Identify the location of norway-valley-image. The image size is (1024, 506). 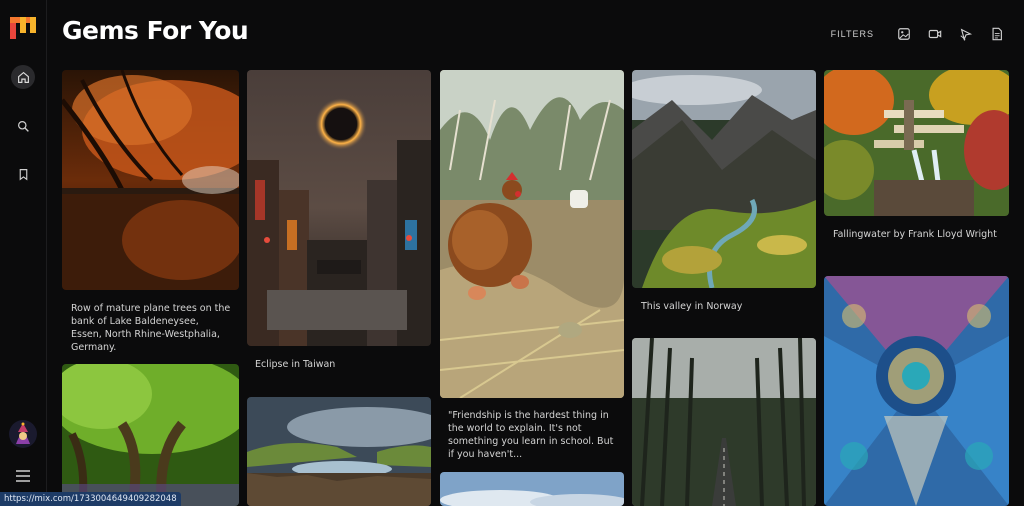
(724, 179).